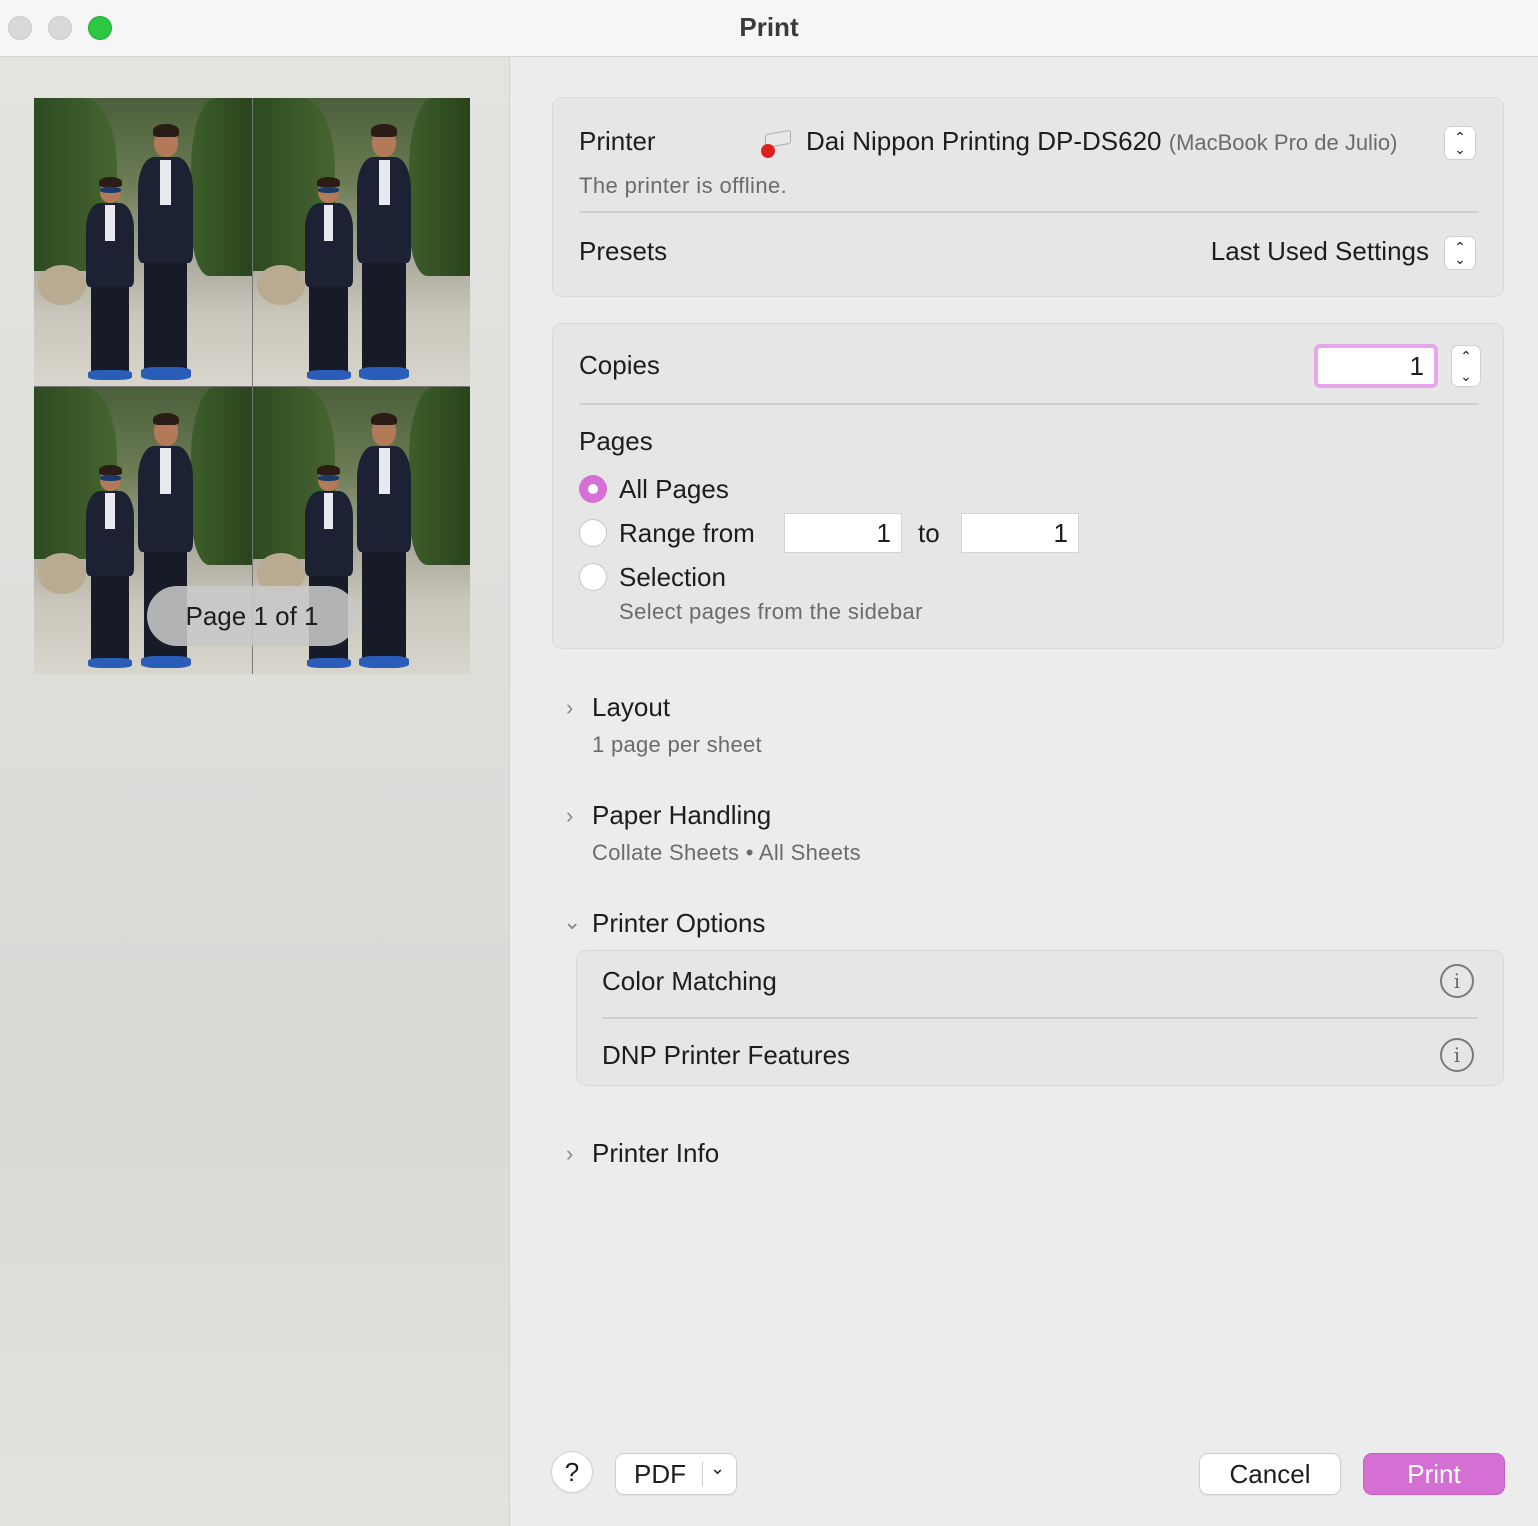 The height and width of the screenshot is (1526, 1538). Describe the element at coordinates (687, 533) in the screenshot. I see `range-from-label: Range from` at that location.